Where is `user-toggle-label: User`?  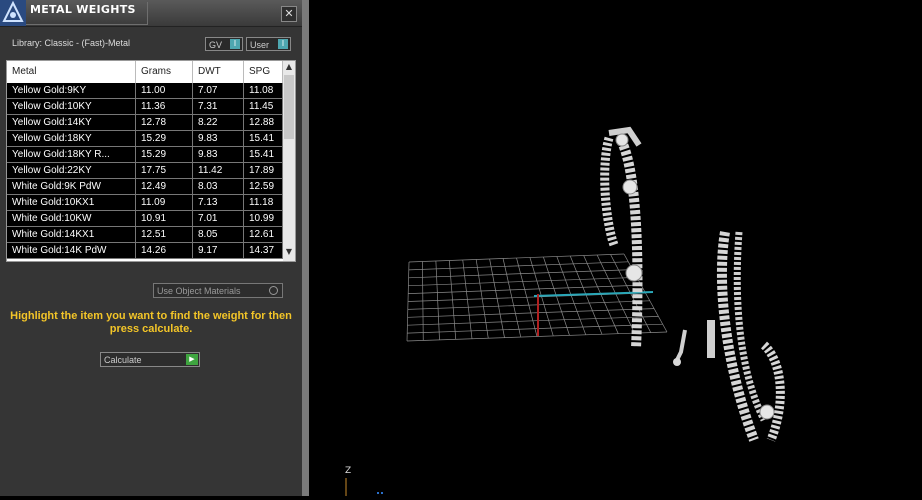
user-toggle-label: User is located at coordinates (260, 45).